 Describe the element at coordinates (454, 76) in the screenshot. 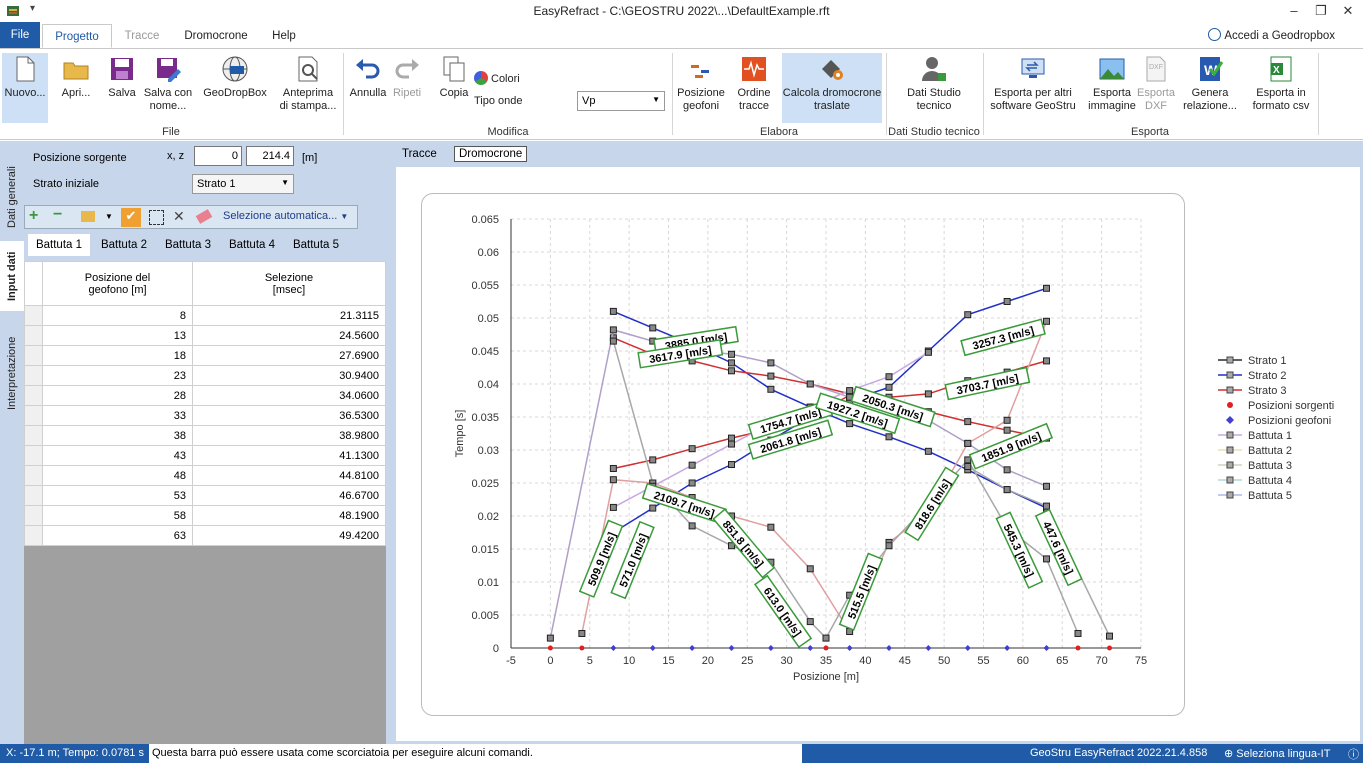

I see `copia-button: Copia` at that location.